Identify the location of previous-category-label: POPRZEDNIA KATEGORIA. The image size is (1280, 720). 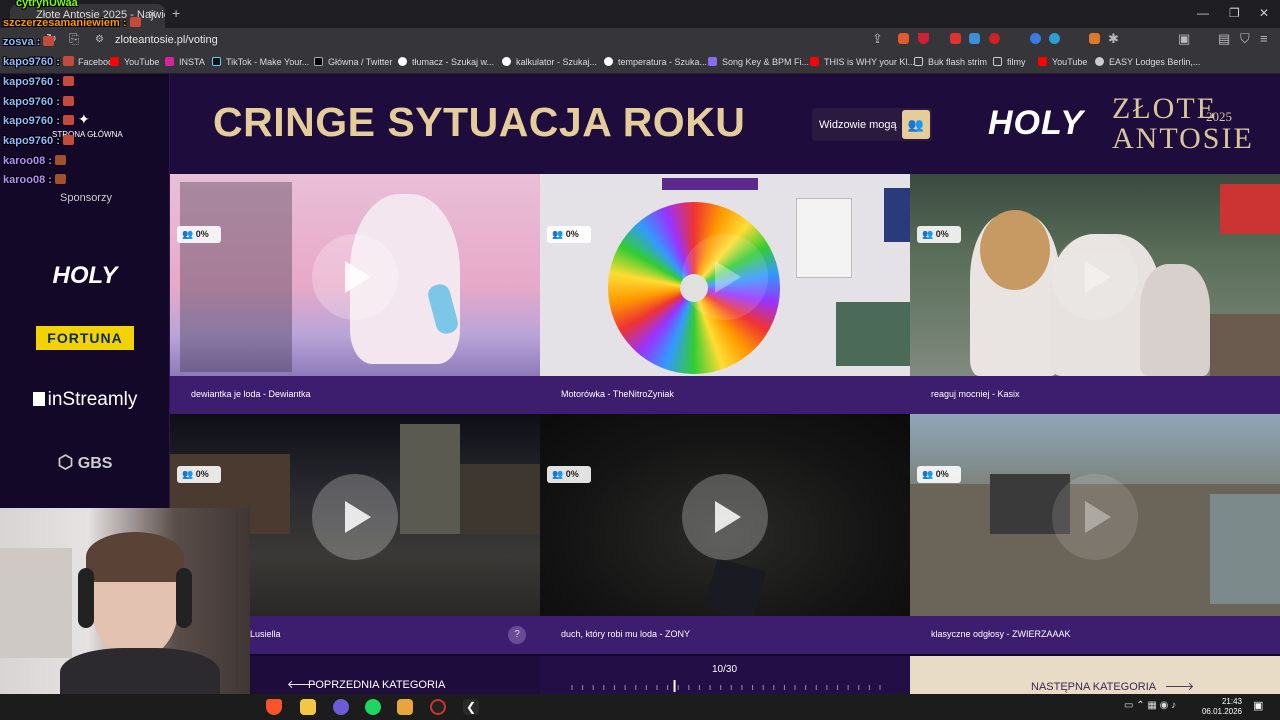
(377, 685).